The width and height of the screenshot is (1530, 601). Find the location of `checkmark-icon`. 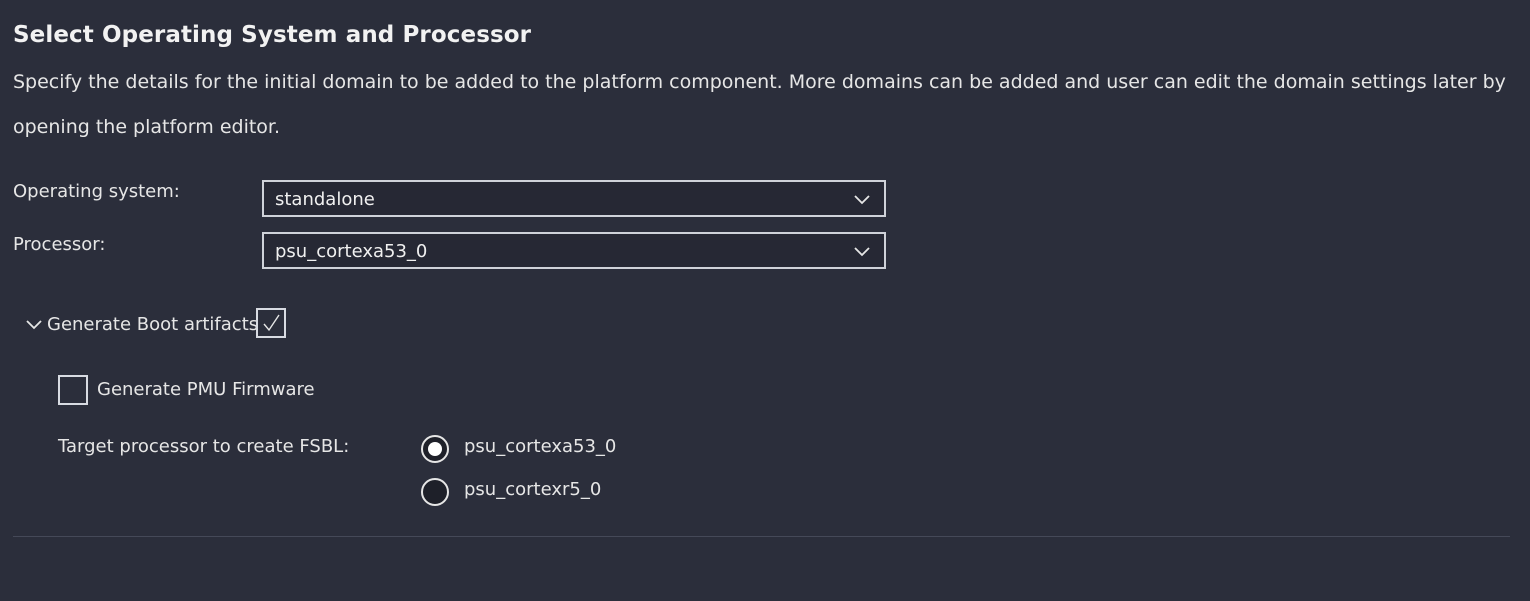

checkmark-icon is located at coordinates (271, 323).